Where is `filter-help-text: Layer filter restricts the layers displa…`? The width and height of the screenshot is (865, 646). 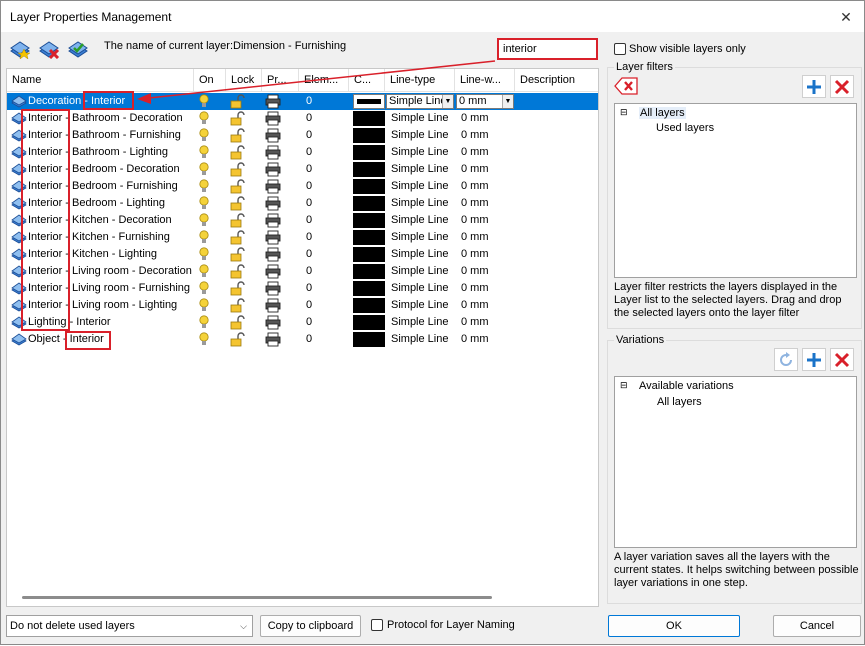
filter-help-text: Layer filter restricts the layers displa… is located at coordinates (728, 300).